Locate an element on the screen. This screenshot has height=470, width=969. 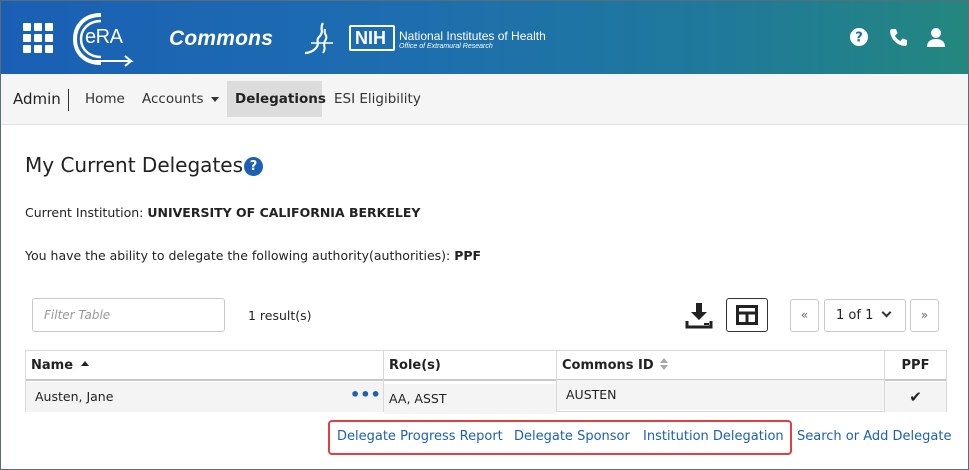
nav-home: Home is located at coordinates (105, 99).